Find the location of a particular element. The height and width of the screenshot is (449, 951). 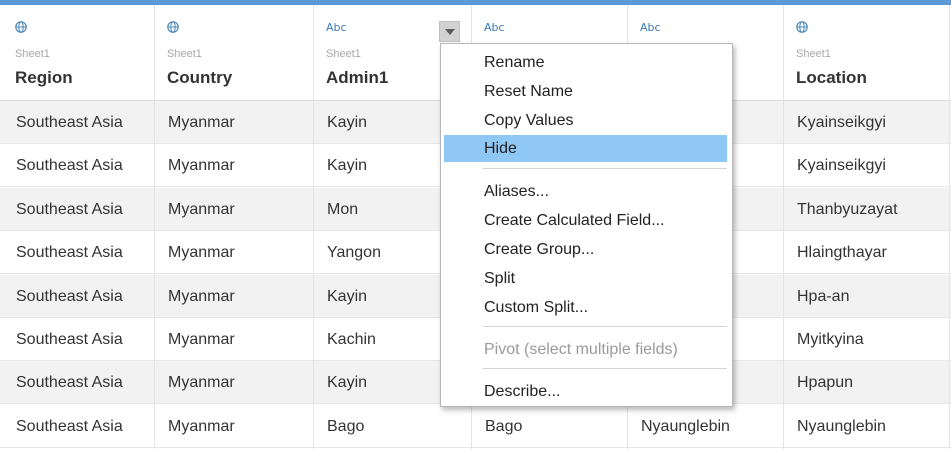

column-name: Location is located at coordinates (831, 77).